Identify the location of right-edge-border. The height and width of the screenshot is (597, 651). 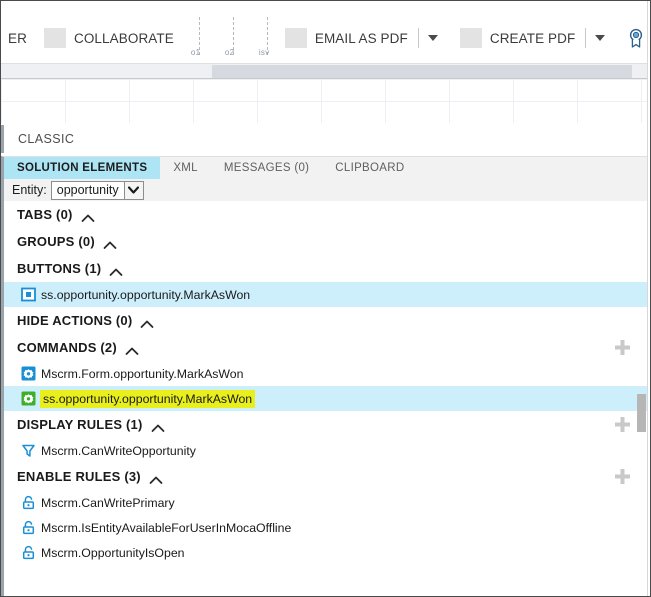
(648, 298).